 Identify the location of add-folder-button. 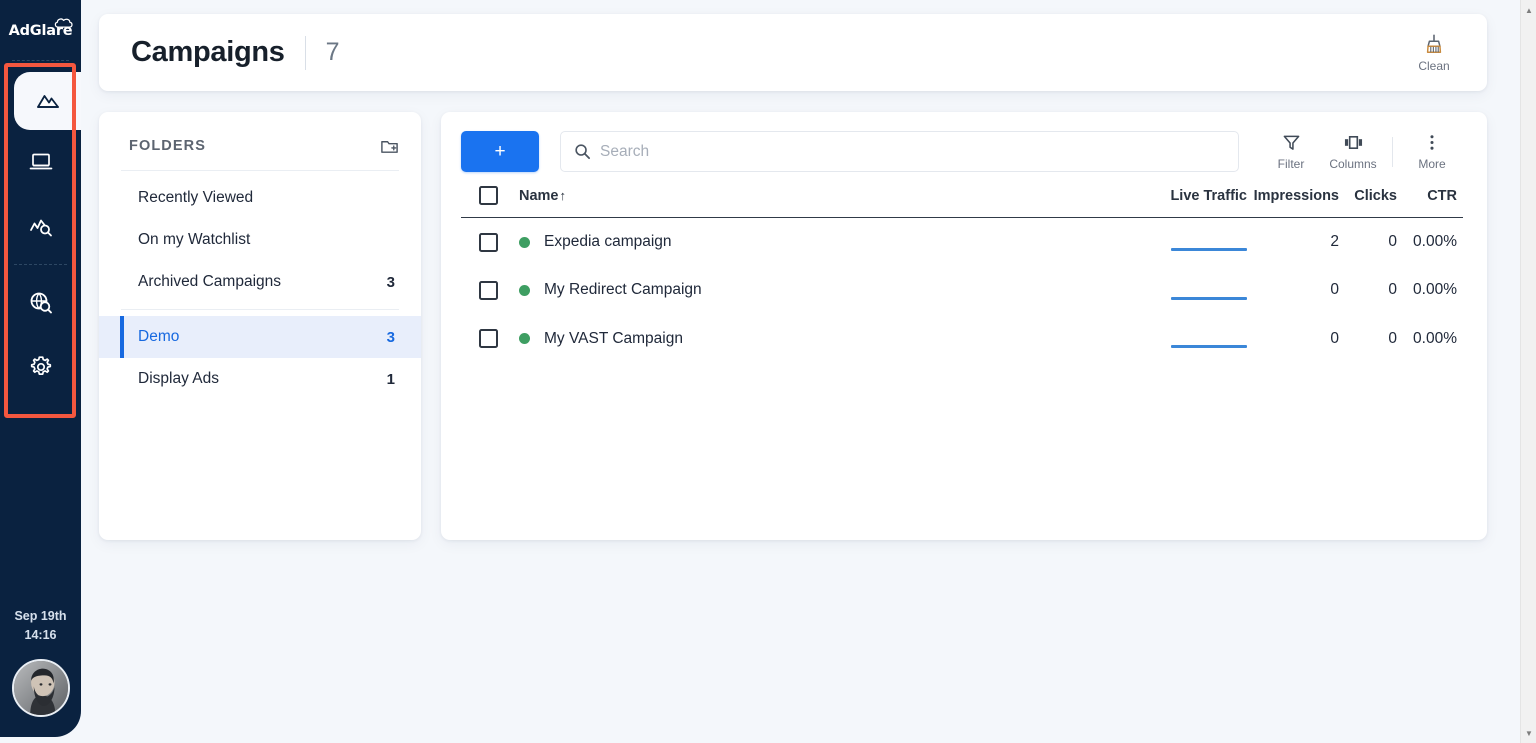
(389, 146).